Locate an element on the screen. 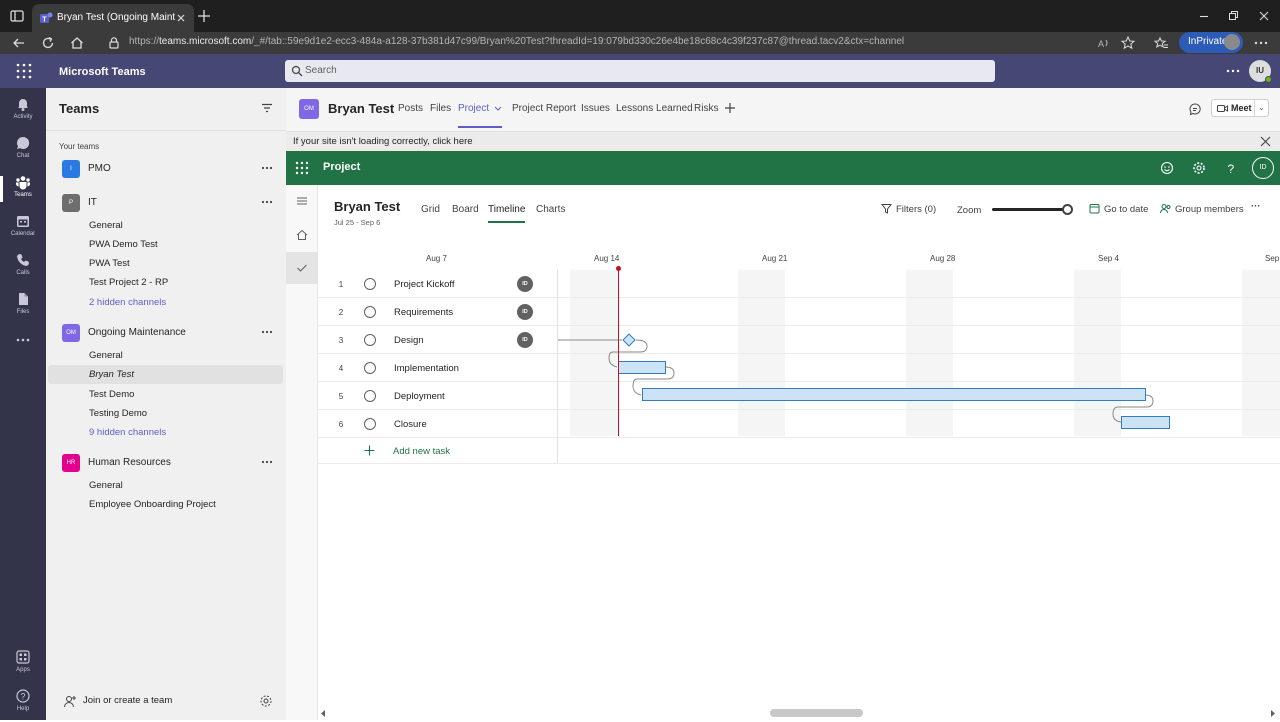 Image resolution: width=1280 pixels, height=722 pixels. gantt-bar-implementation is located at coordinates (642, 367).